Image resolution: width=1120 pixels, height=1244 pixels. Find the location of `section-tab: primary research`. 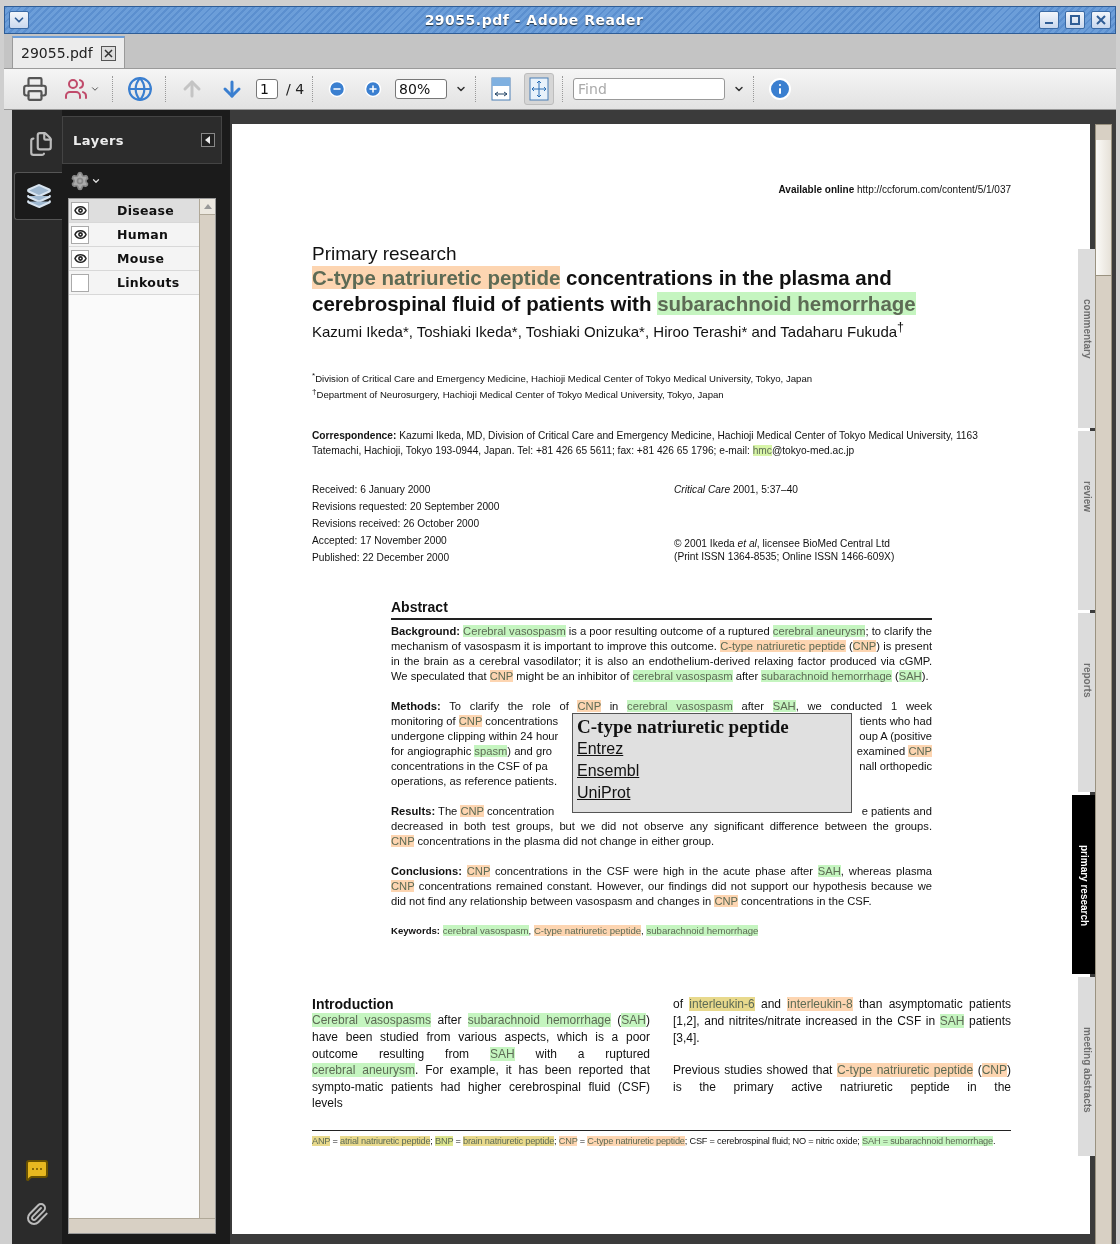

section-tab: primary research is located at coordinates (1084, 884).